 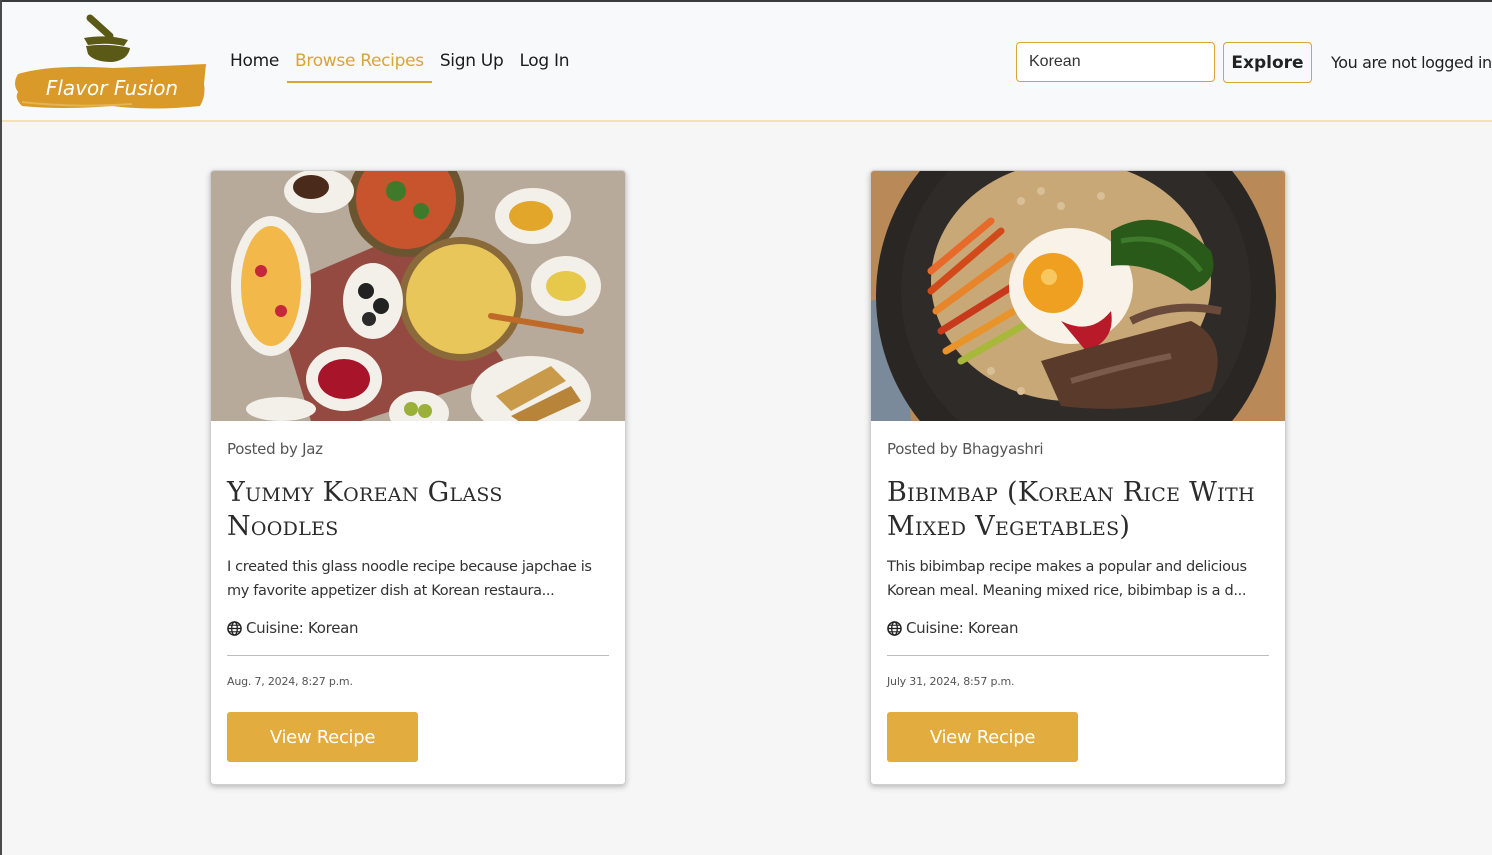 What do you see at coordinates (109, 63) in the screenshot?
I see `brand-logo: Flavor Fusion` at bounding box center [109, 63].